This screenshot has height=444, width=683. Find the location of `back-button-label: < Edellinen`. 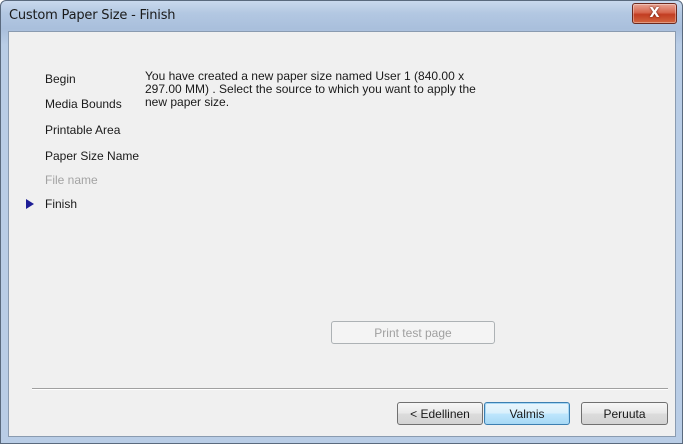

back-button-label: < Edellinen is located at coordinates (440, 413).